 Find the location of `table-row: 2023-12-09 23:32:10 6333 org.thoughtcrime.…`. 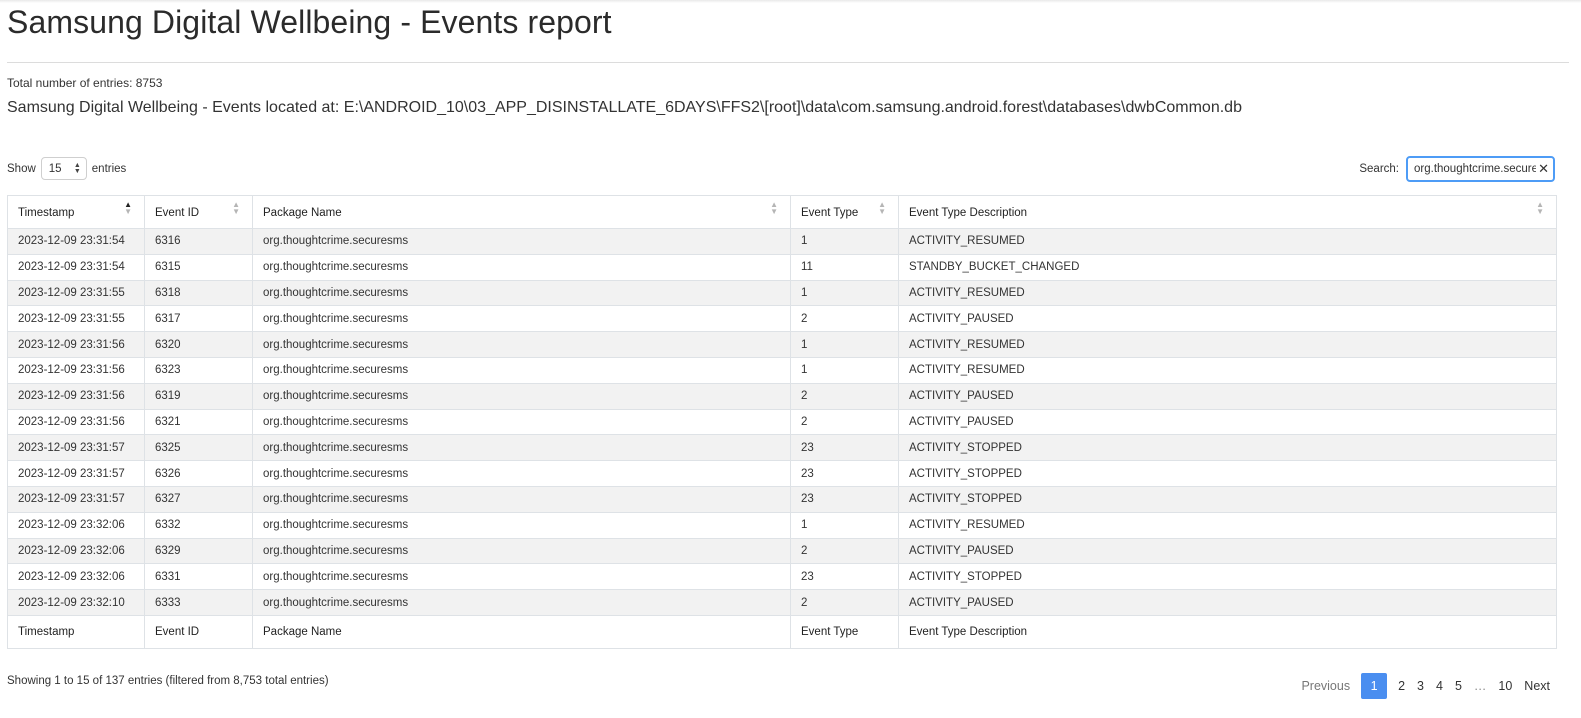

table-row: 2023-12-09 23:32:10 6333 org.thoughtcrime.… is located at coordinates (782, 602).